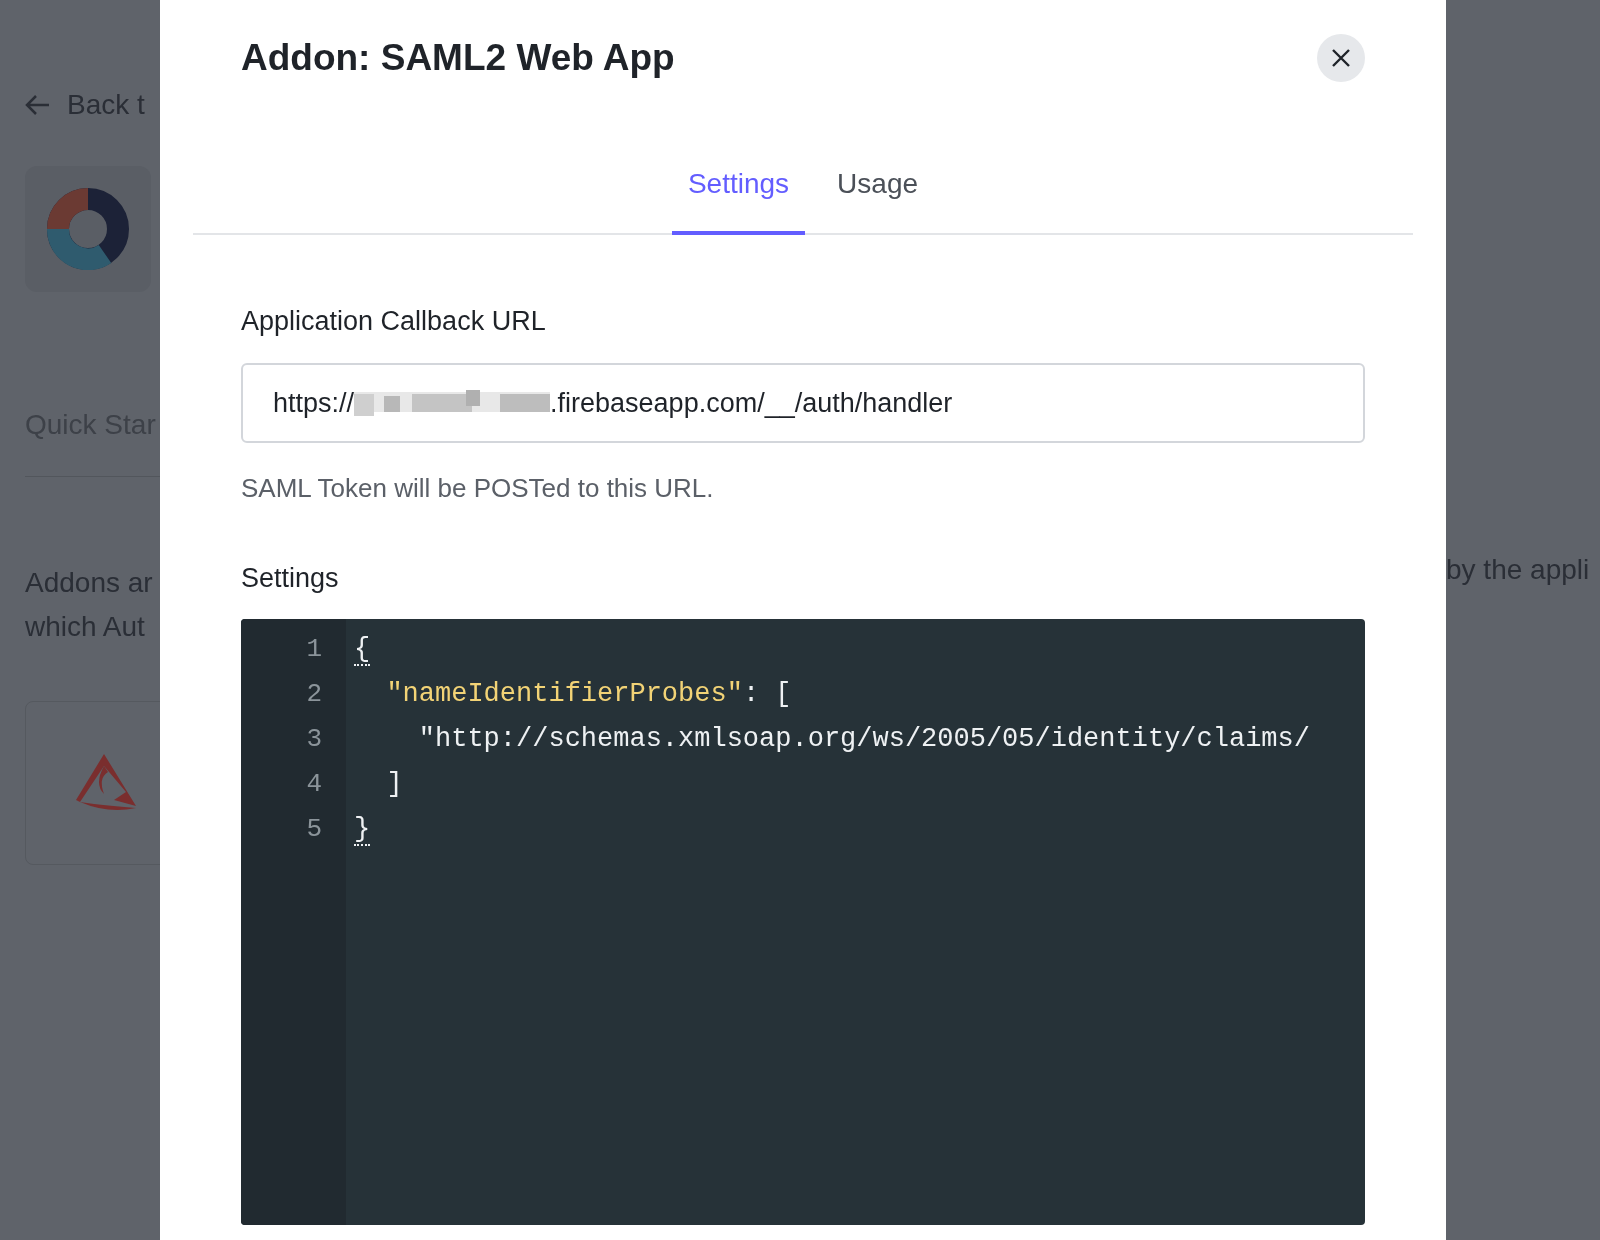 Image resolution: width=1600 pixels, height=1240 pixels. I want to click on code-line: {, so click(362, 650).